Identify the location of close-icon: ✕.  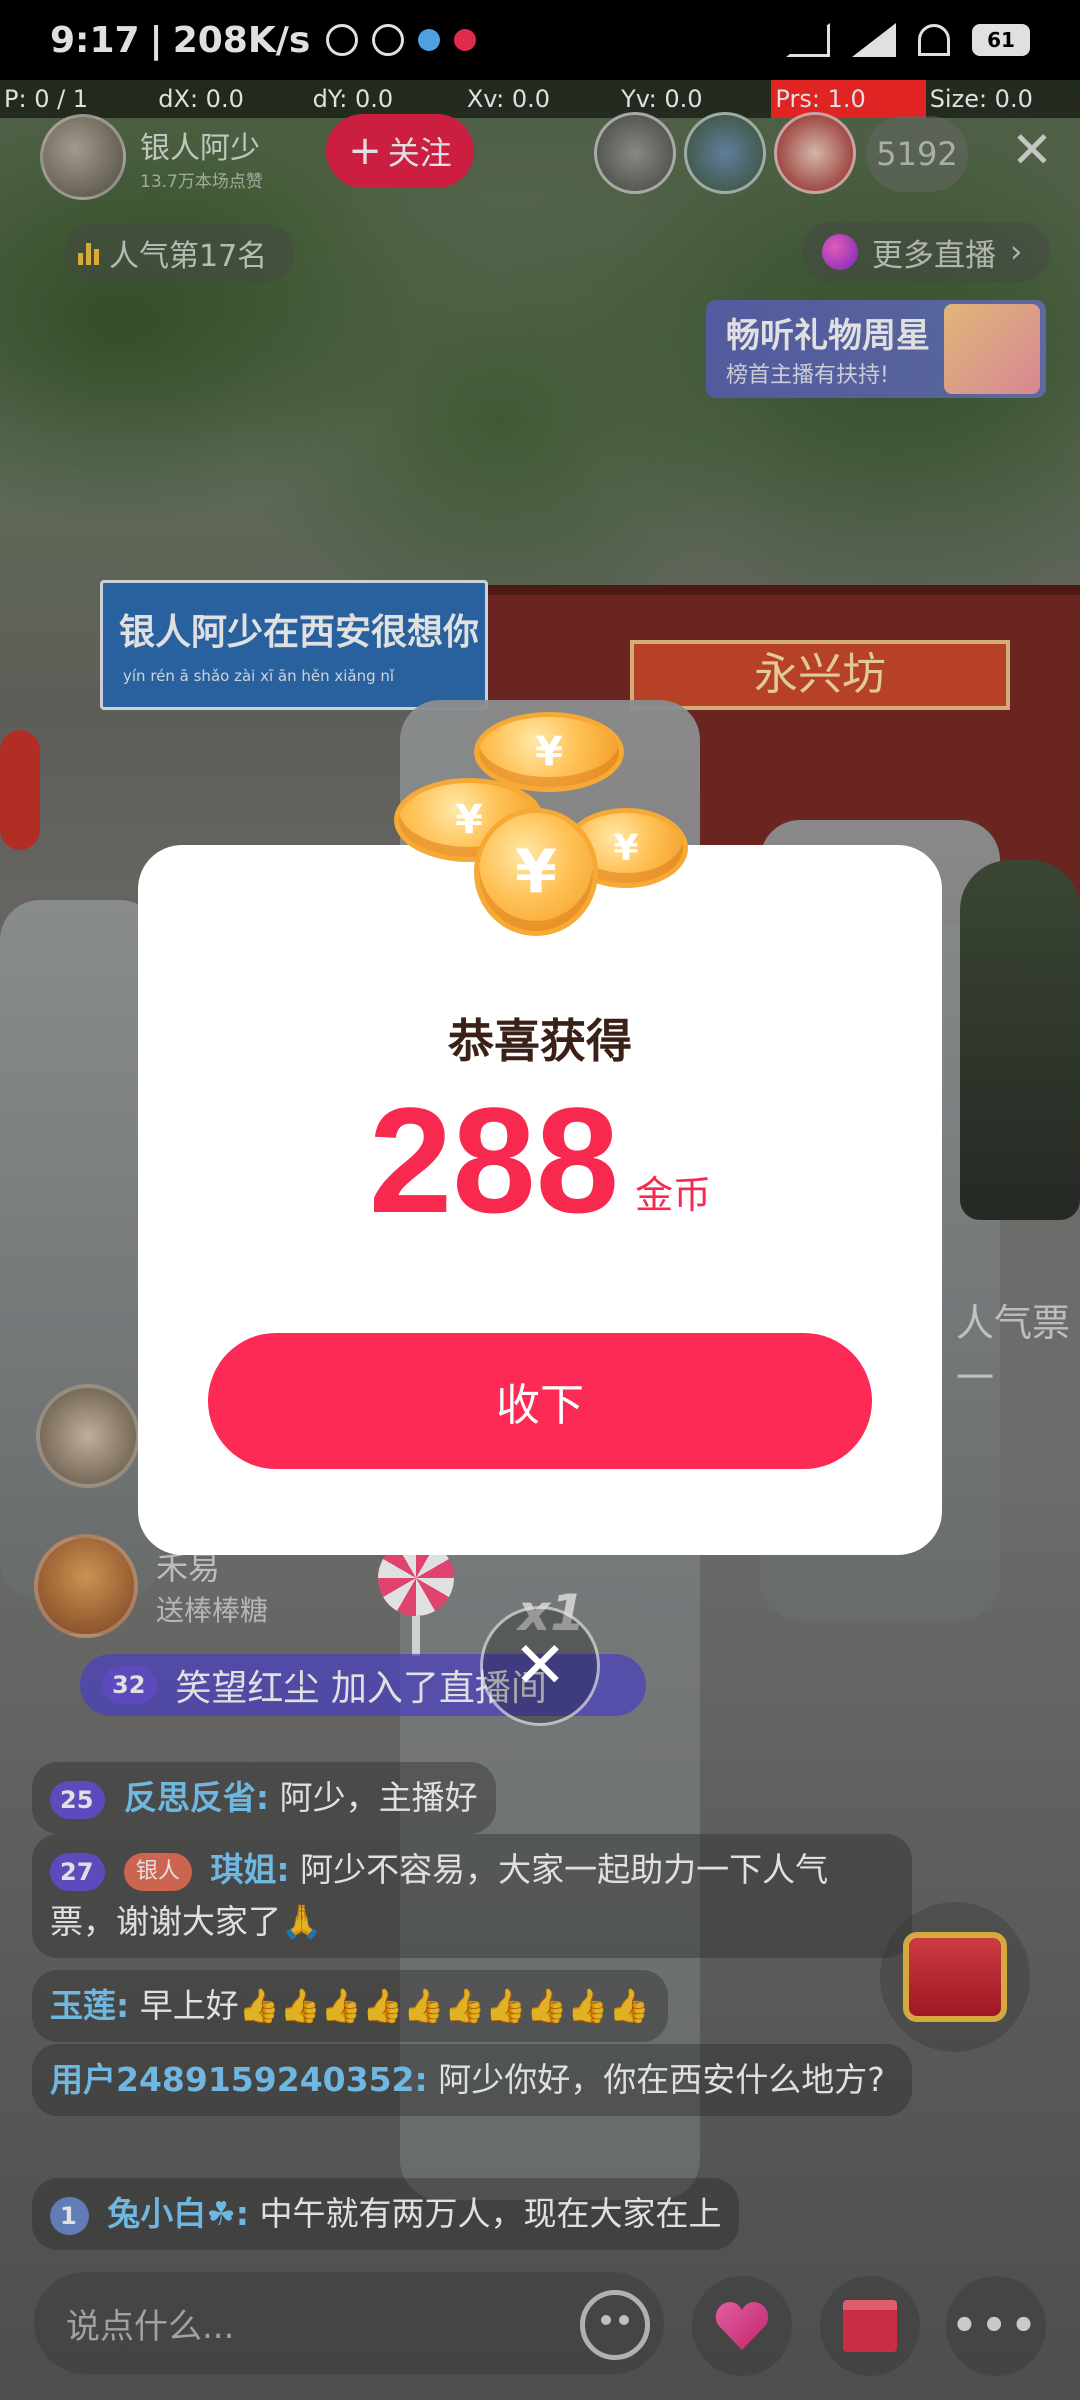
(540, 1666).